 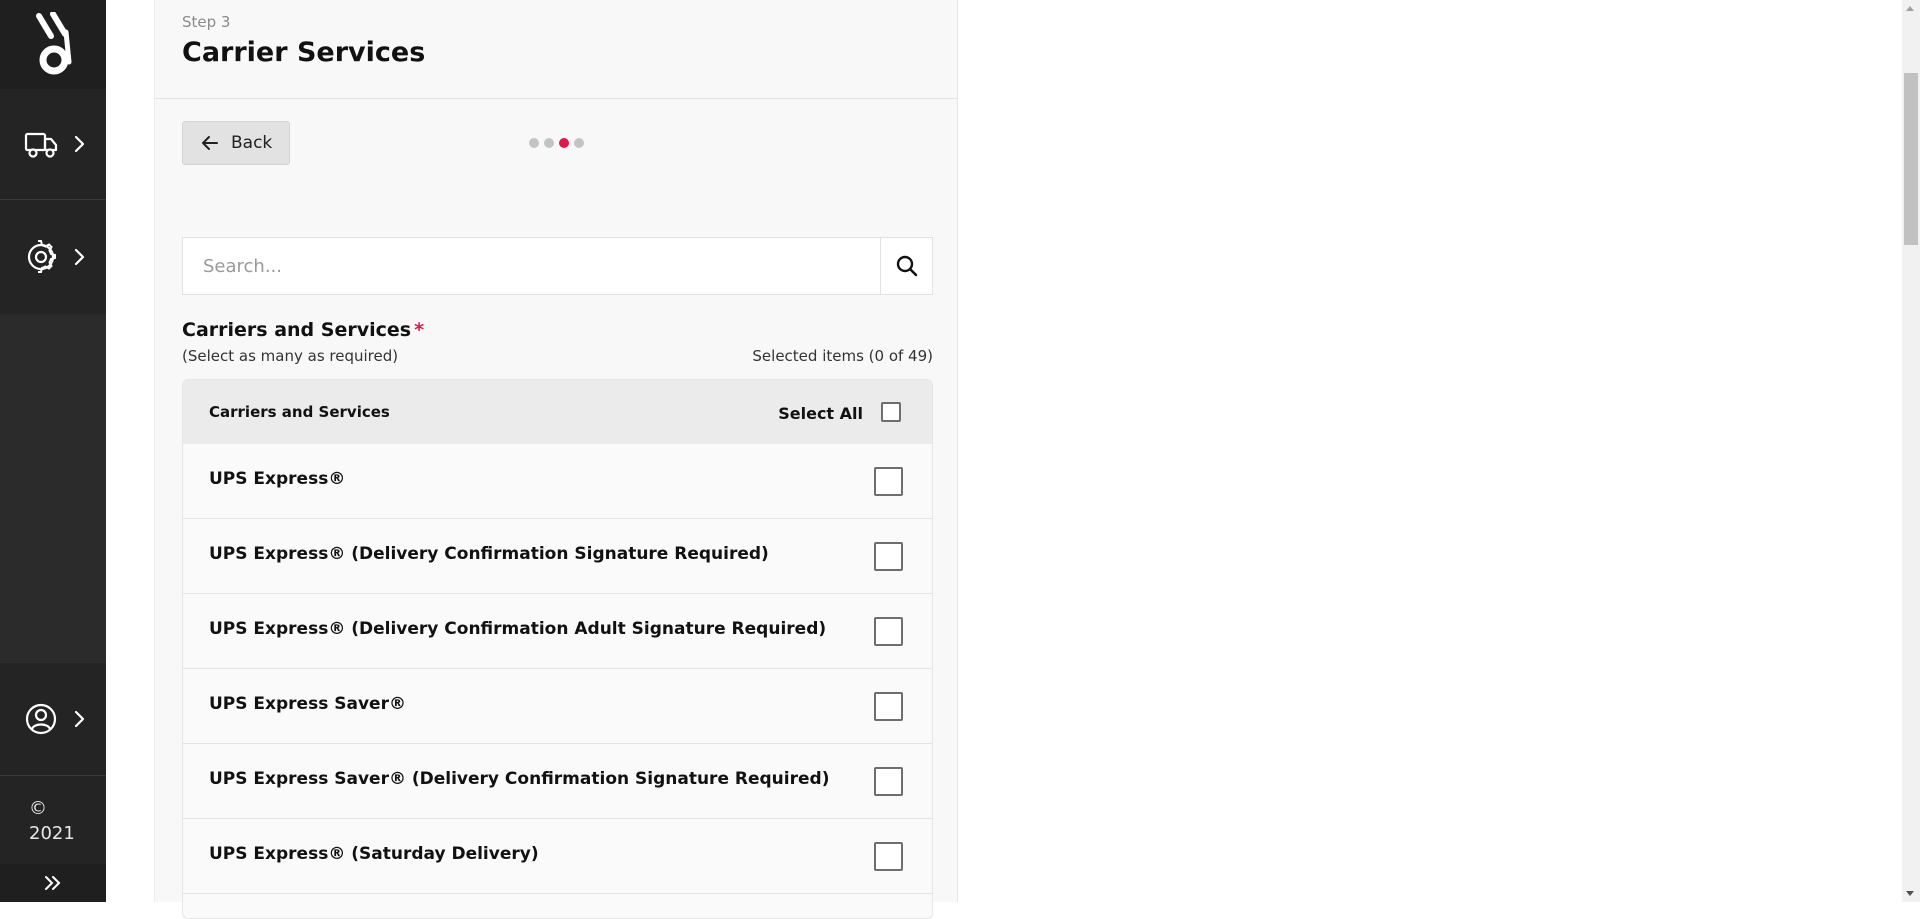 What do you see at coordinates (41, 256) in the screenshot?
I see `gear-icon` at bounding box center [41, 256].